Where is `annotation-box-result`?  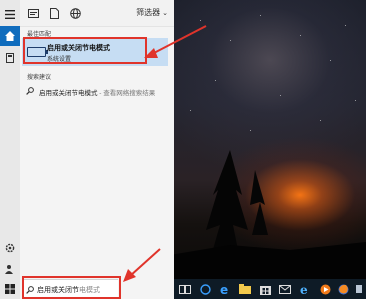 annotation-box-result is located at coordinates (85, 50).